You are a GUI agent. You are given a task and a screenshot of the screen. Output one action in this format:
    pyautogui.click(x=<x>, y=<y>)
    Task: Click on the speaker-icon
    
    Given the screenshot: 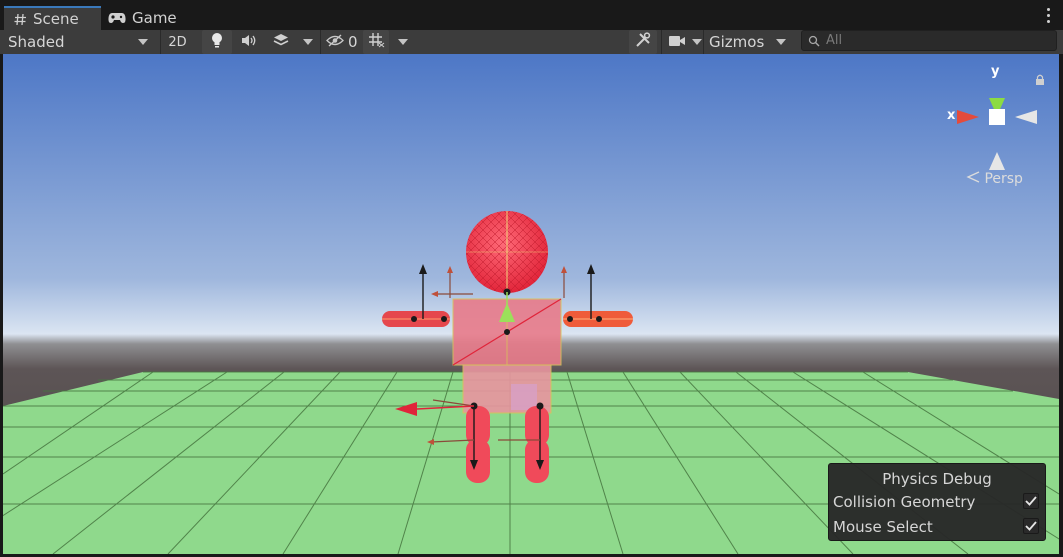 What is the action you would take?
    pyautogui.click(x=249, y=42)
    